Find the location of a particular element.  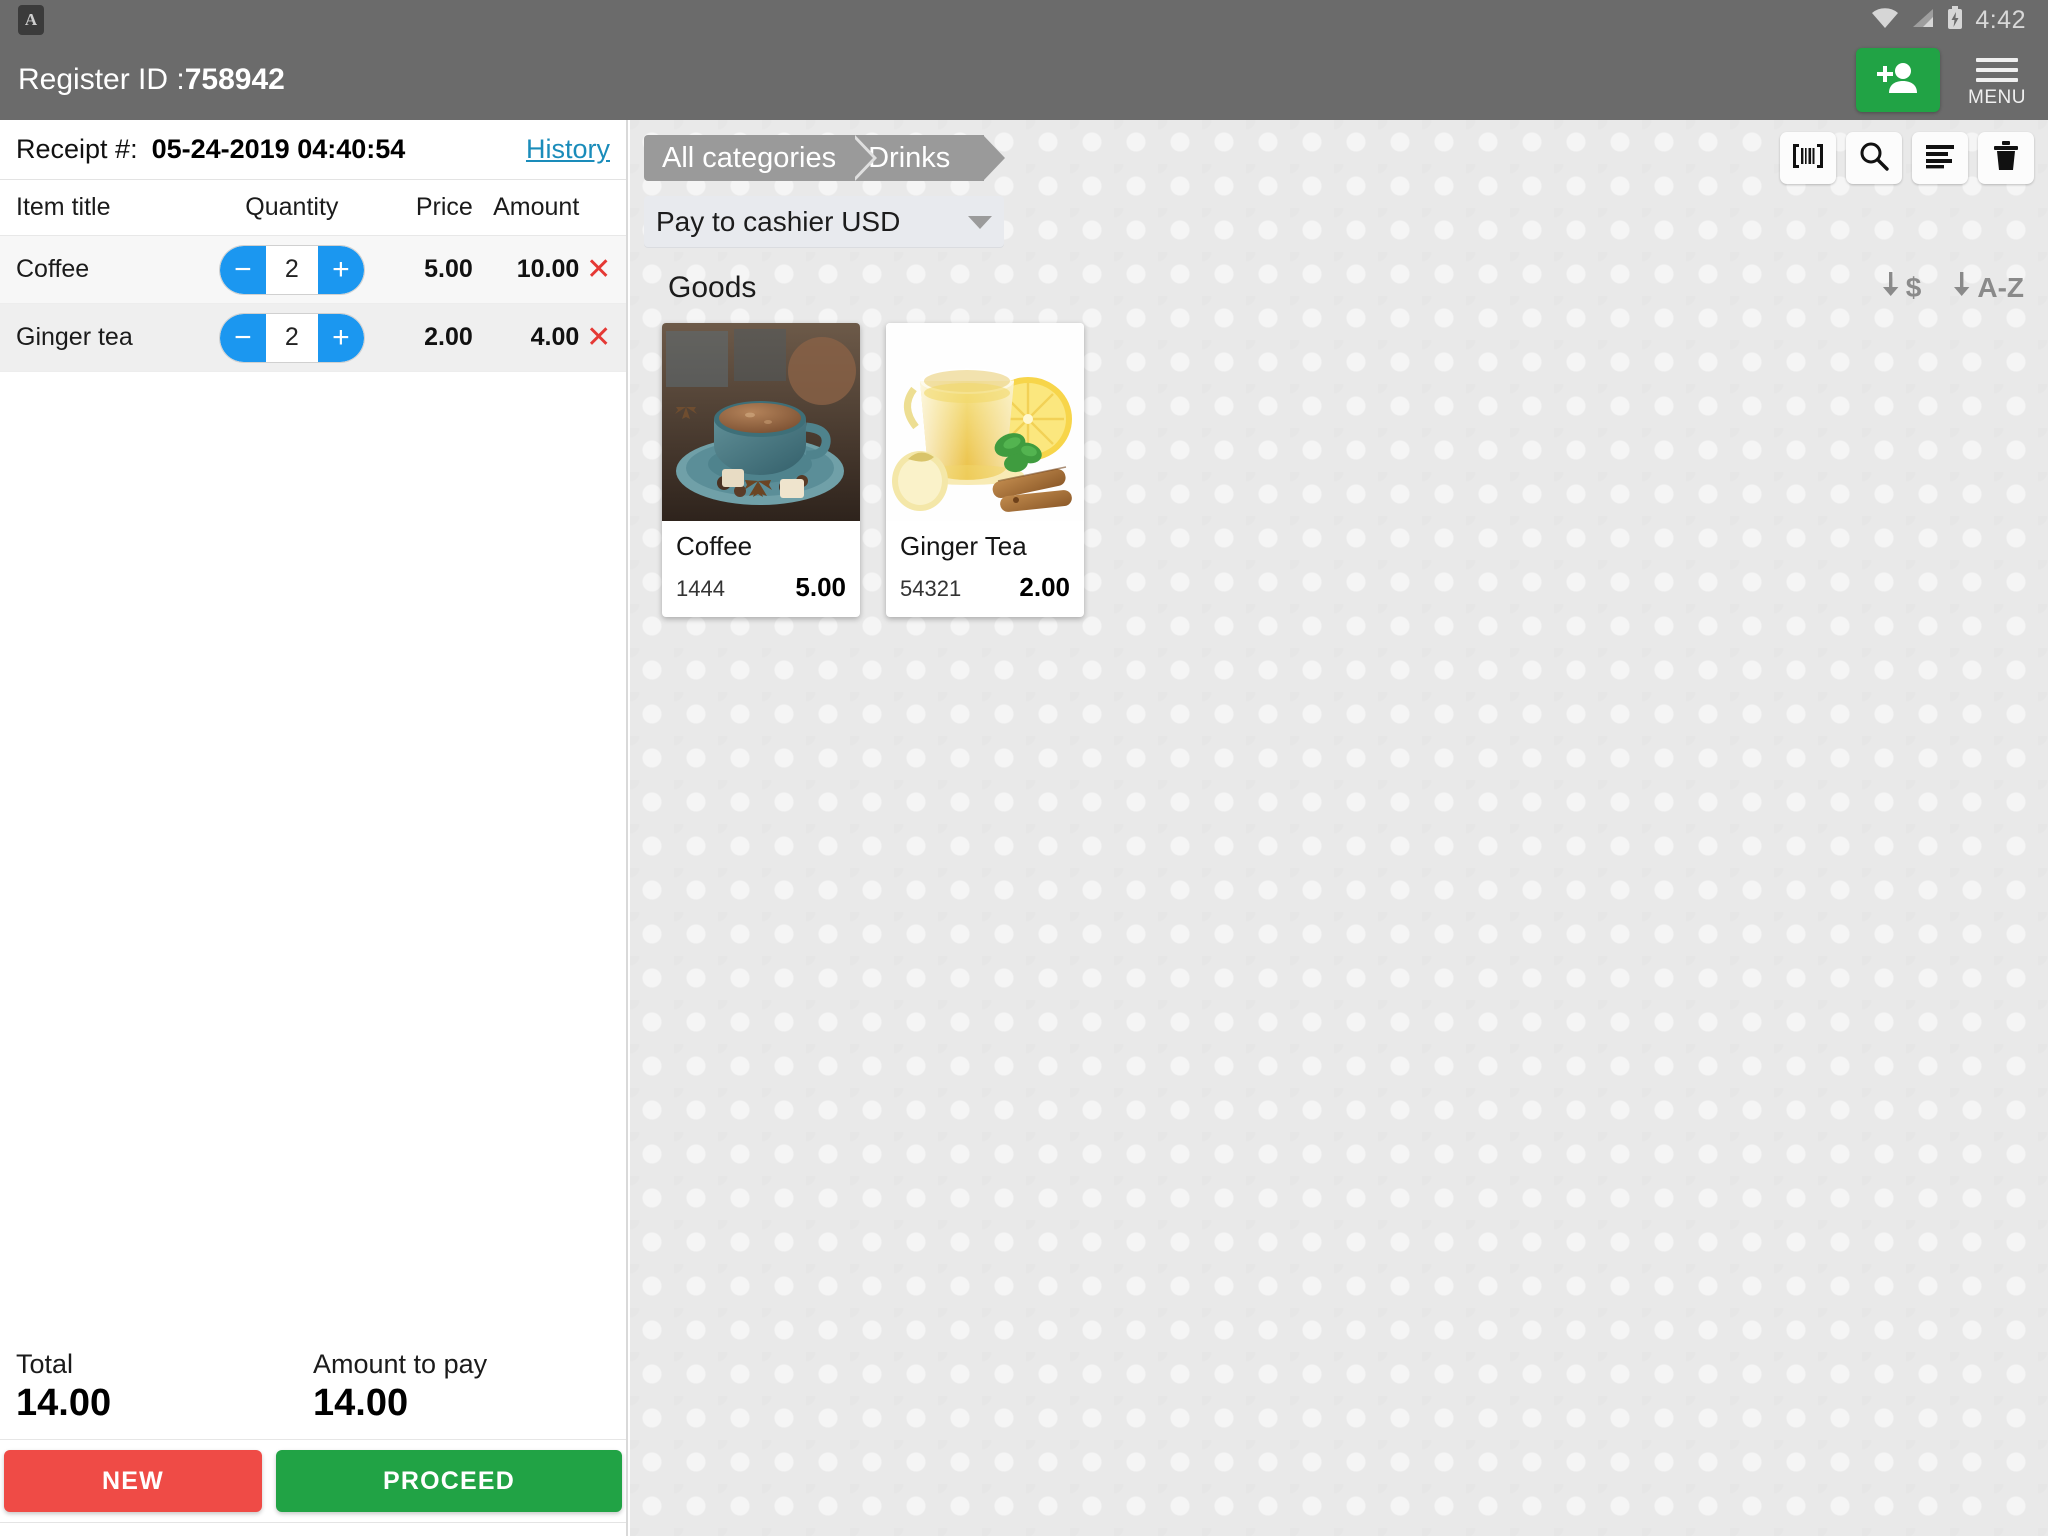

receipt-totals: Total 14.00 Amount to pay 14.00 is located at coordinates (313, 1385).